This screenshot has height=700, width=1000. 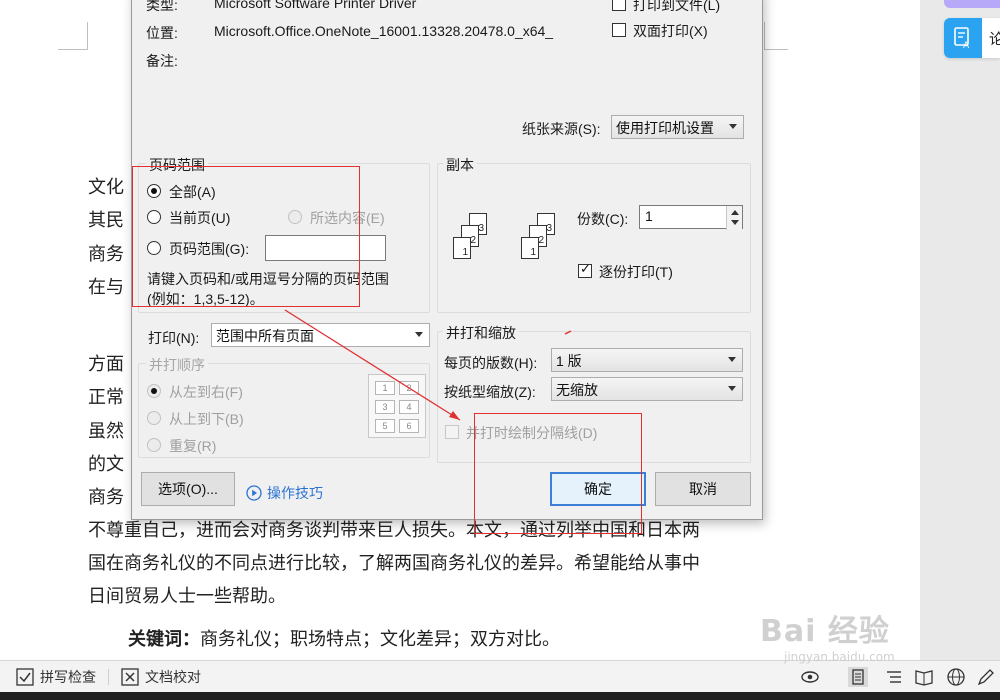 I want to click on copies-title: 副本, so click(x=460, y=165).